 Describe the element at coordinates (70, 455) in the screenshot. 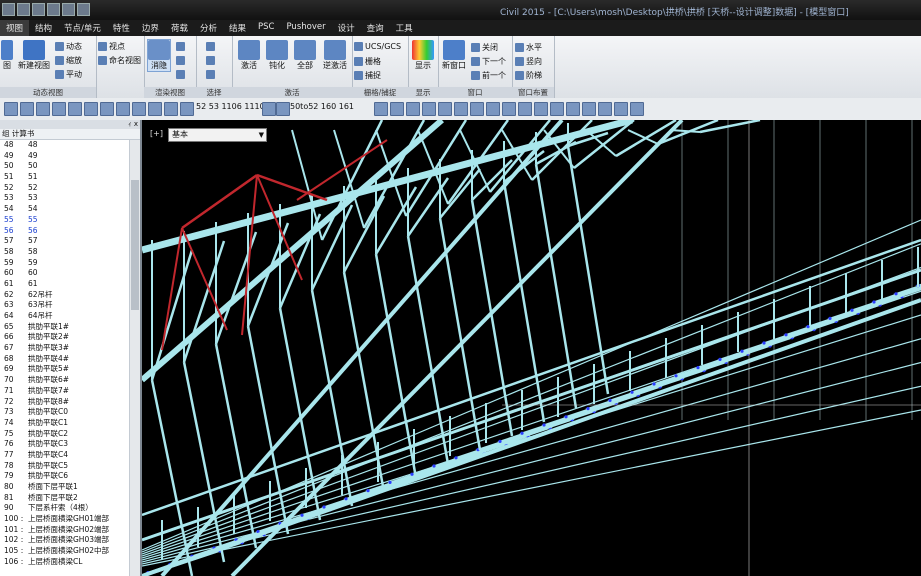

I see `list-item: 77 拱肋平联C4` at that location.